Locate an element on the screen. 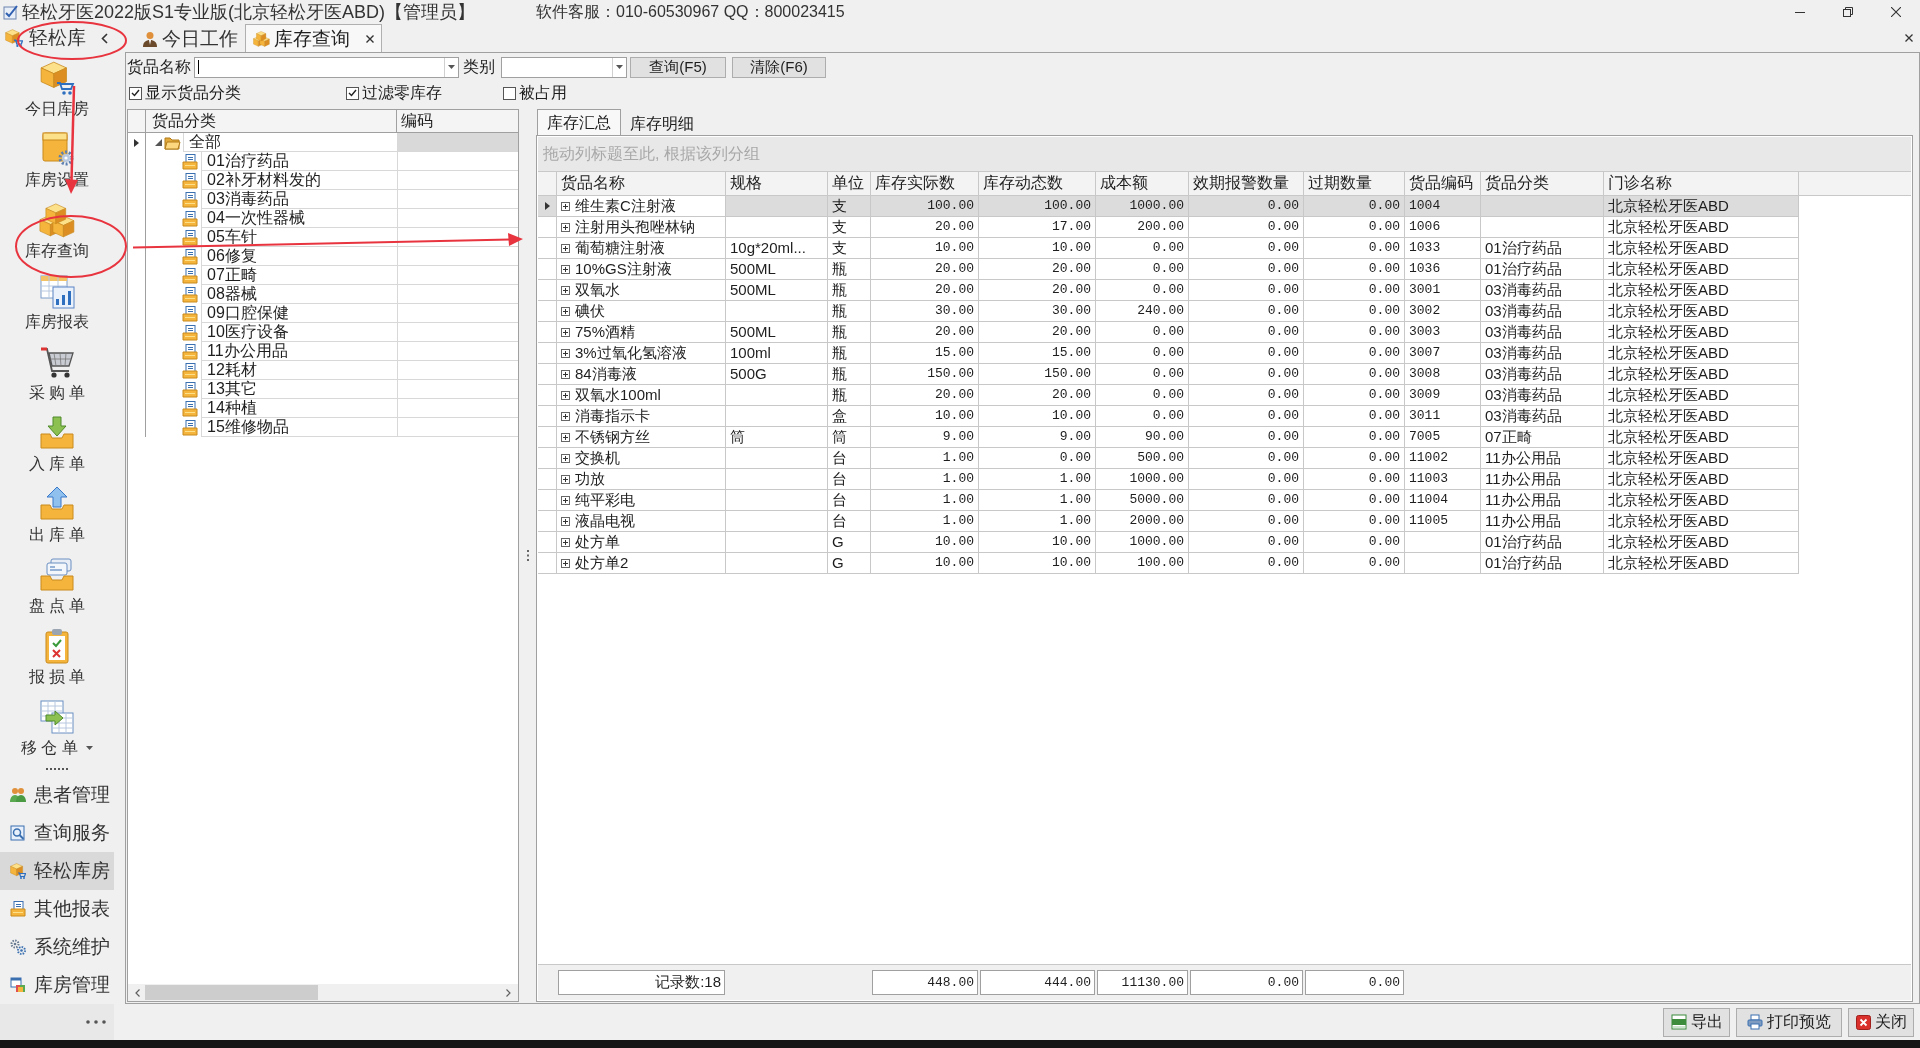  scrollbar-thumb is located at coordinates (231, 992).